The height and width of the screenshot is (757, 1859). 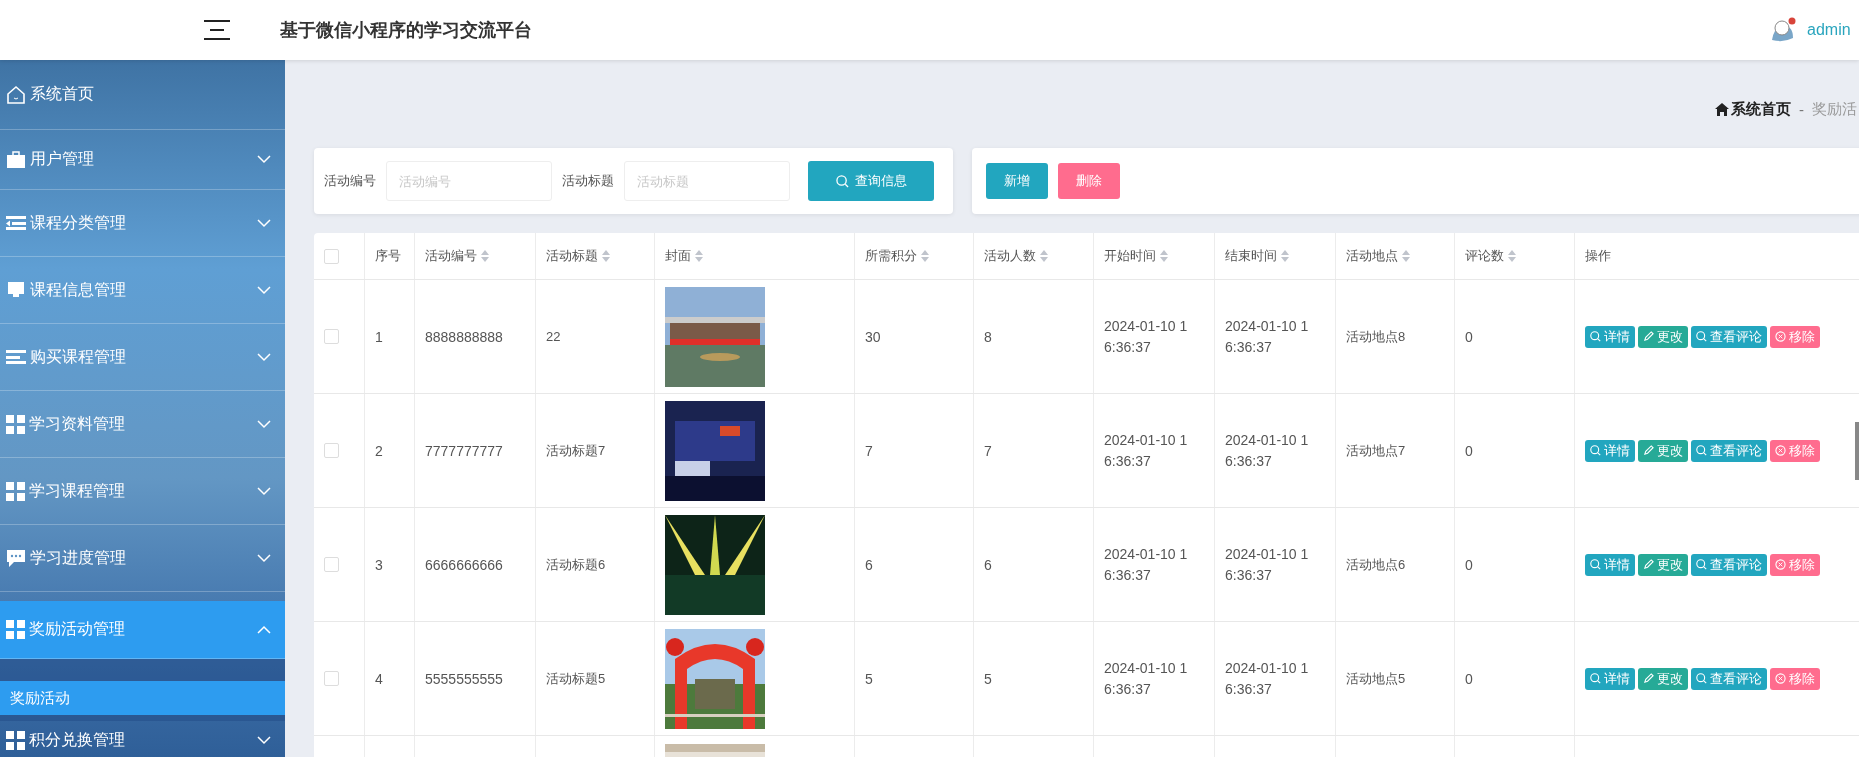 I want to click on delete-button: 删除, so click(x=1089, y=181).